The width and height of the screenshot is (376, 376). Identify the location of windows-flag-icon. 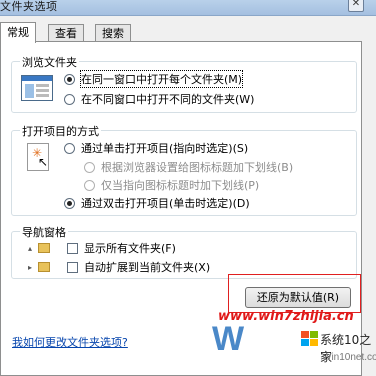
(310, 339).